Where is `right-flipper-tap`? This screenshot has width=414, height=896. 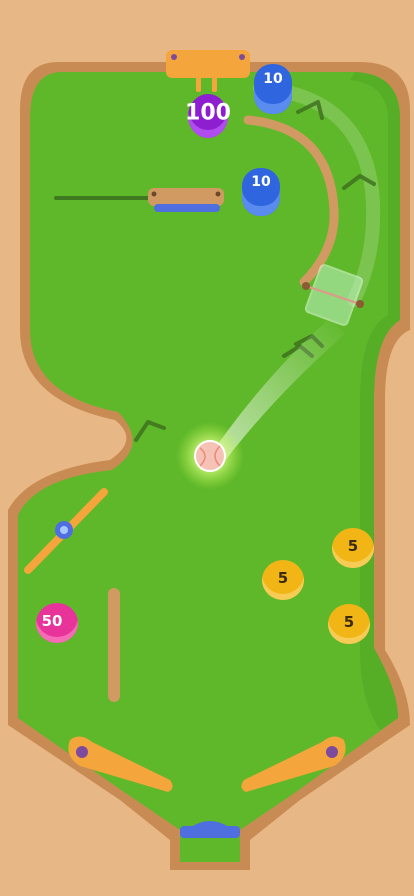
right-flipper-tap is located at coordinates (294, 763).